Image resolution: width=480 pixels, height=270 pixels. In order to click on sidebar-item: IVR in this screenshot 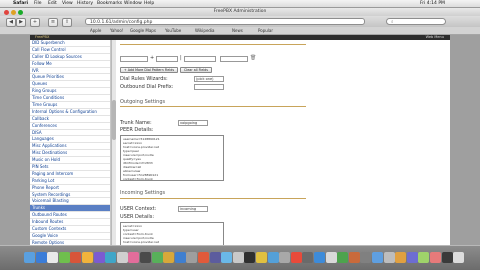, I will do `click(70, 71)`.